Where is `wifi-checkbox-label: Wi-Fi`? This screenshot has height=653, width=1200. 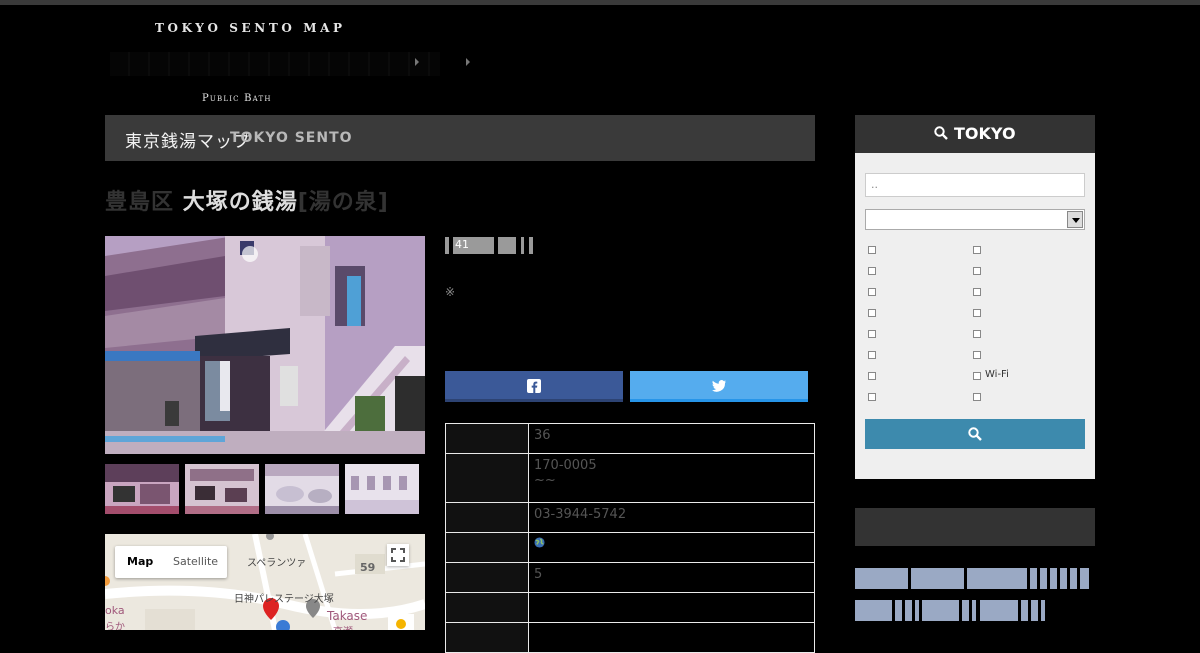
wifi-checkbox-label: Wi-Fi is located at coordinates (997, 374).